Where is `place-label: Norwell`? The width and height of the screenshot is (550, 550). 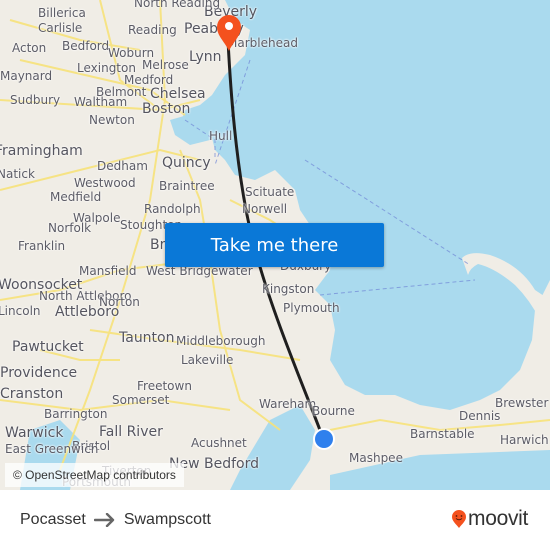
place-label: Norwell is located at coordinates (265, 209).